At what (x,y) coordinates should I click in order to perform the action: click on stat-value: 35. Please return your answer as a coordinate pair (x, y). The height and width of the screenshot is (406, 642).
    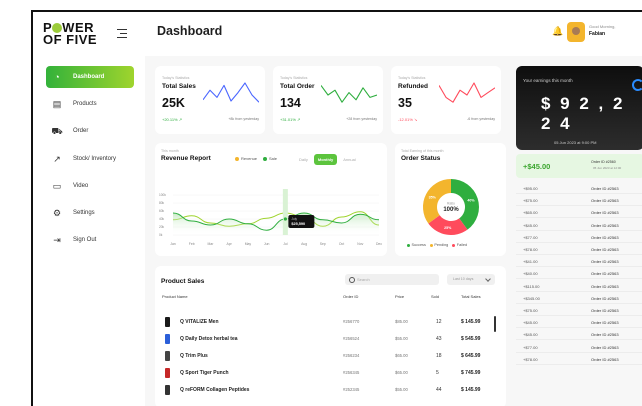
    Looking at the image, I should click on (405, 103).